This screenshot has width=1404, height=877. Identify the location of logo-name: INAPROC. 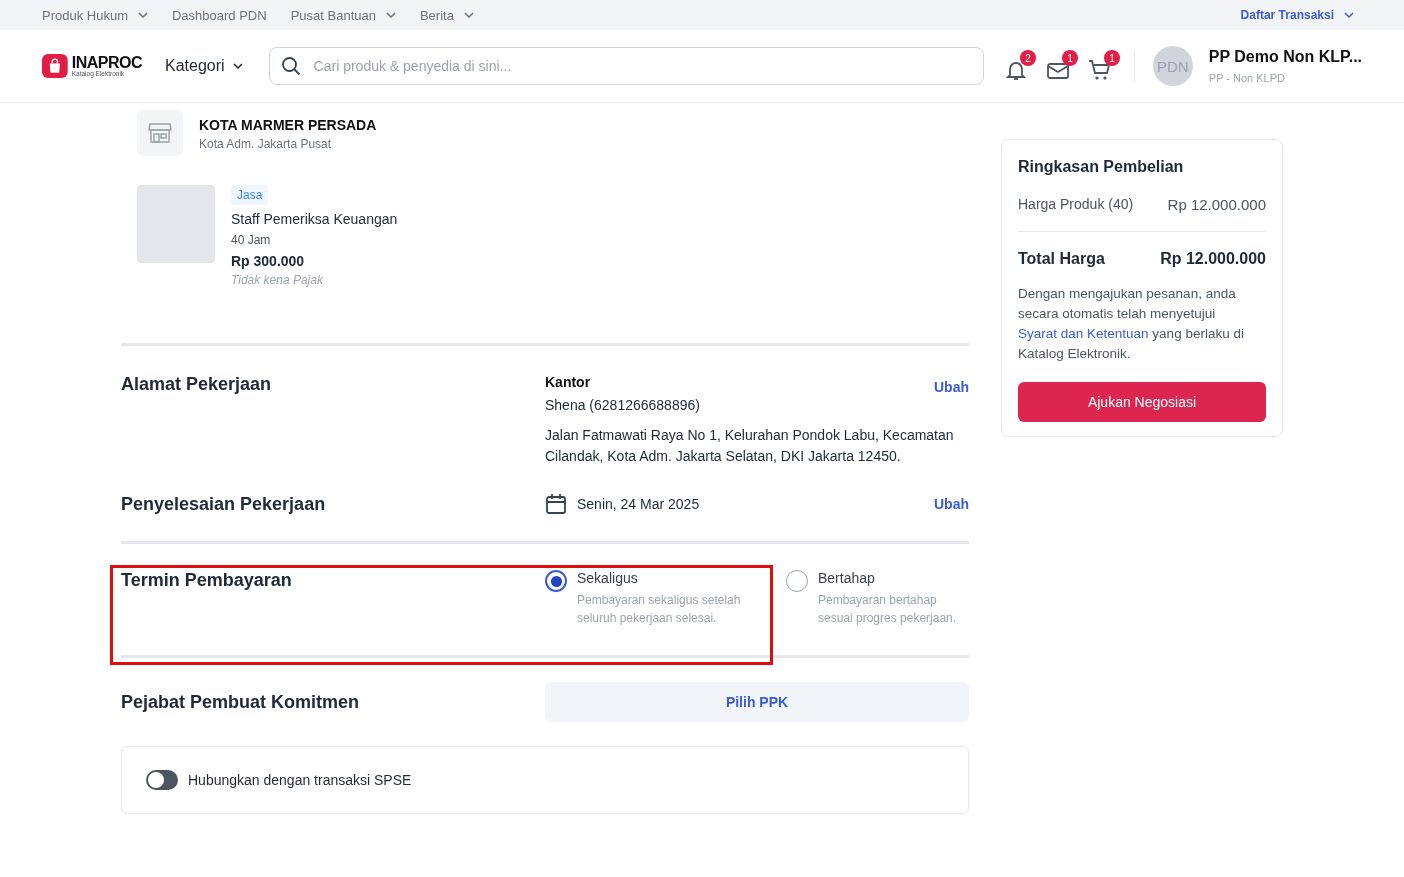
(106, 62).